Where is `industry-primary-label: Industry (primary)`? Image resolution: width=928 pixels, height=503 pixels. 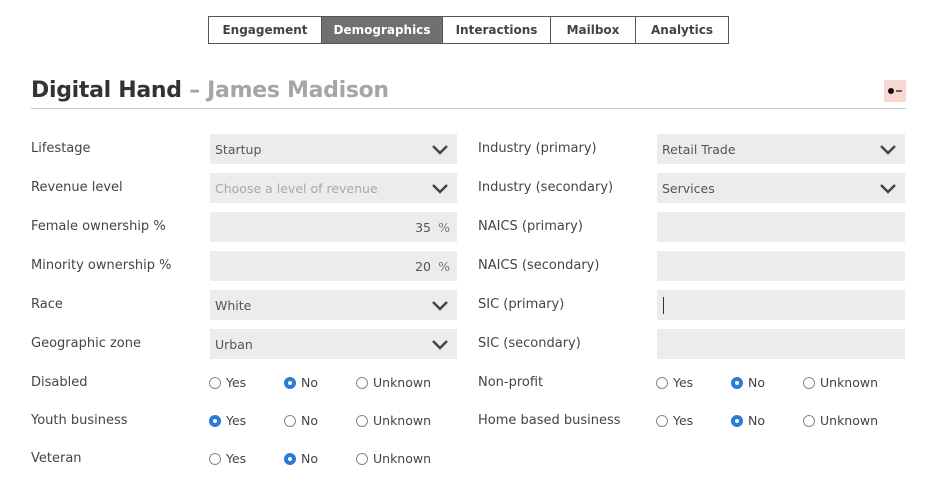 industry-primary-label: Industry (primary) is located at coordinates (537, 148).